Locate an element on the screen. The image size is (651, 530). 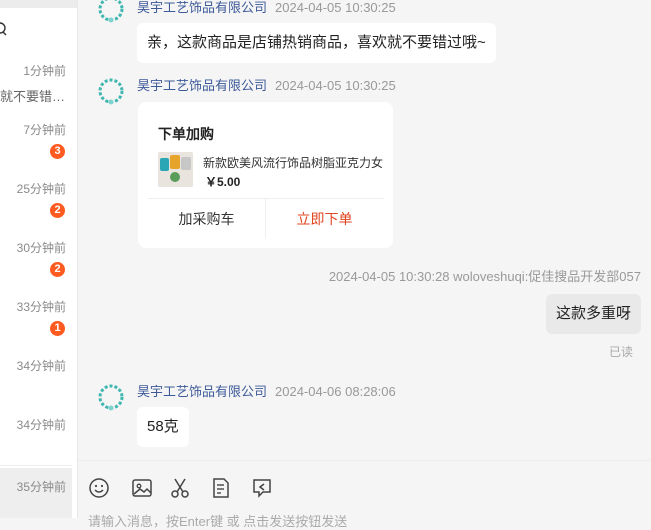
product-thumbnail is located at coordinates (175, 169).